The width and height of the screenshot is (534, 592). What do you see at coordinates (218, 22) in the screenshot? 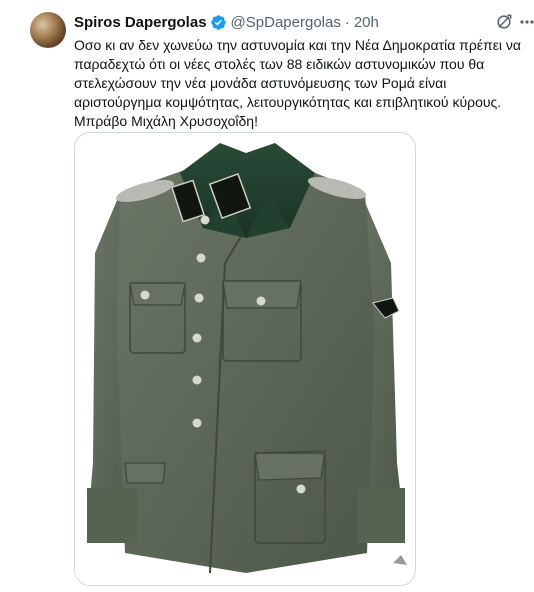
I see `verified-badge-icon` at bounding box center [218, 22].